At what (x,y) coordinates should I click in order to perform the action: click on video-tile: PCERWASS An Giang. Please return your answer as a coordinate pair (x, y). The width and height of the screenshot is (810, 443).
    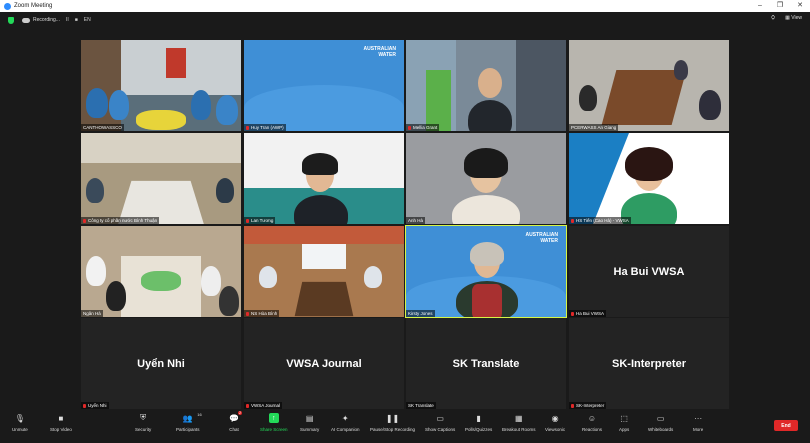
    Looking at the image, I should click on (649, 85).